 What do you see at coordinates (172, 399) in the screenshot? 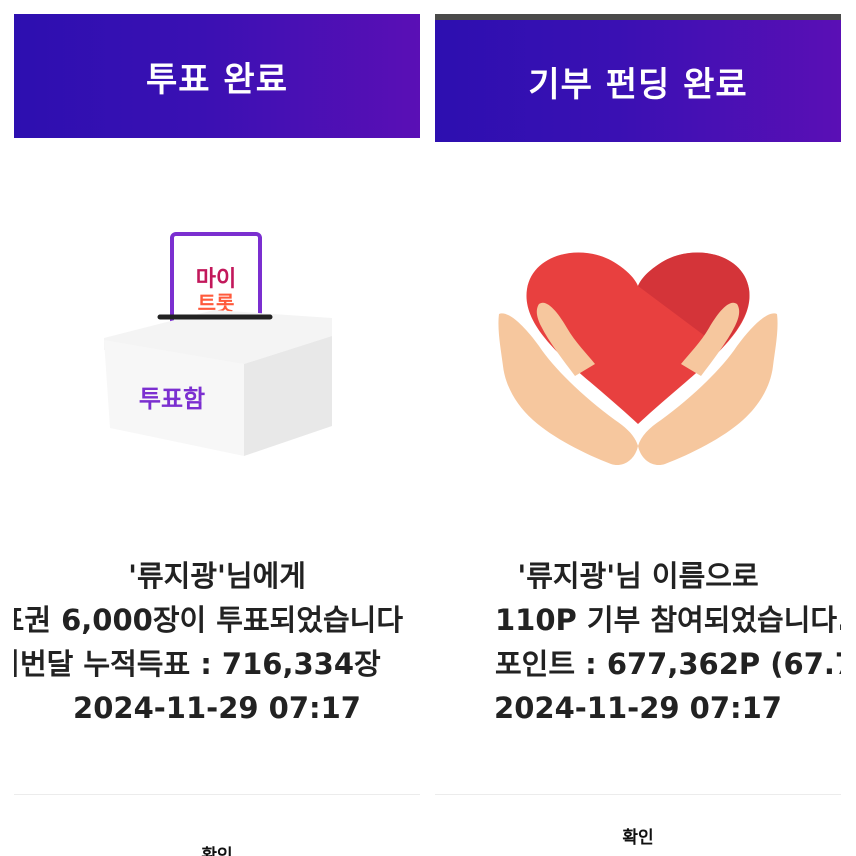
I see `ballot-box-label: 투표함` at bounding box center [172, 399].